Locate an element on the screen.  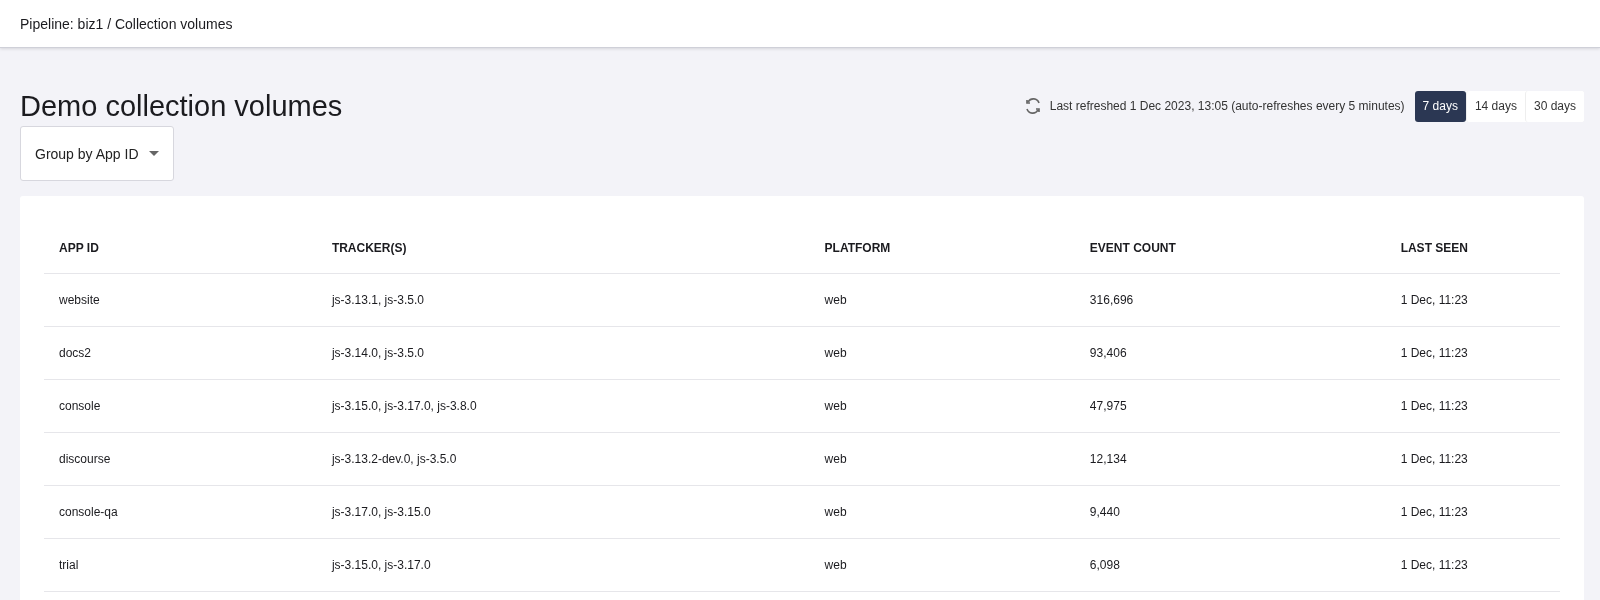
table-cell: js-3.15.0, js-3.17.0, js-3.8.0 is located at coordinates (563, 406).